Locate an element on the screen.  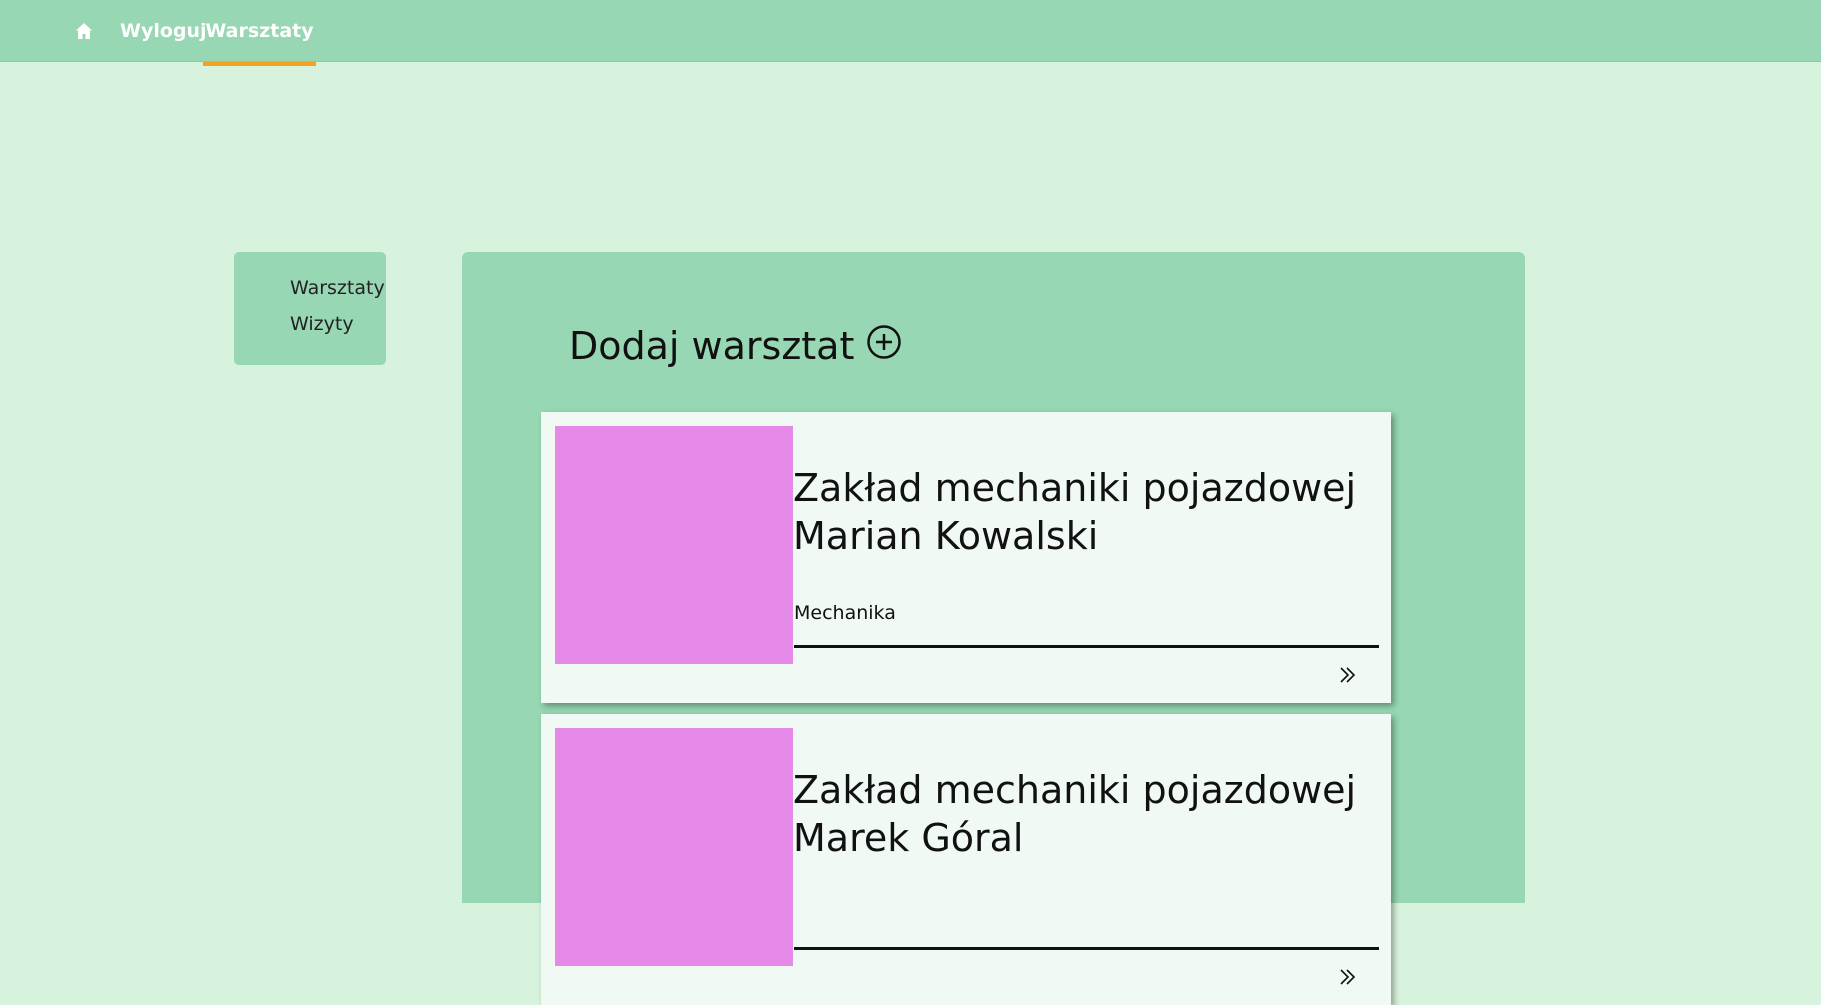
nav-workshops-link: Warsztaty is located at coordinates (259, 31).